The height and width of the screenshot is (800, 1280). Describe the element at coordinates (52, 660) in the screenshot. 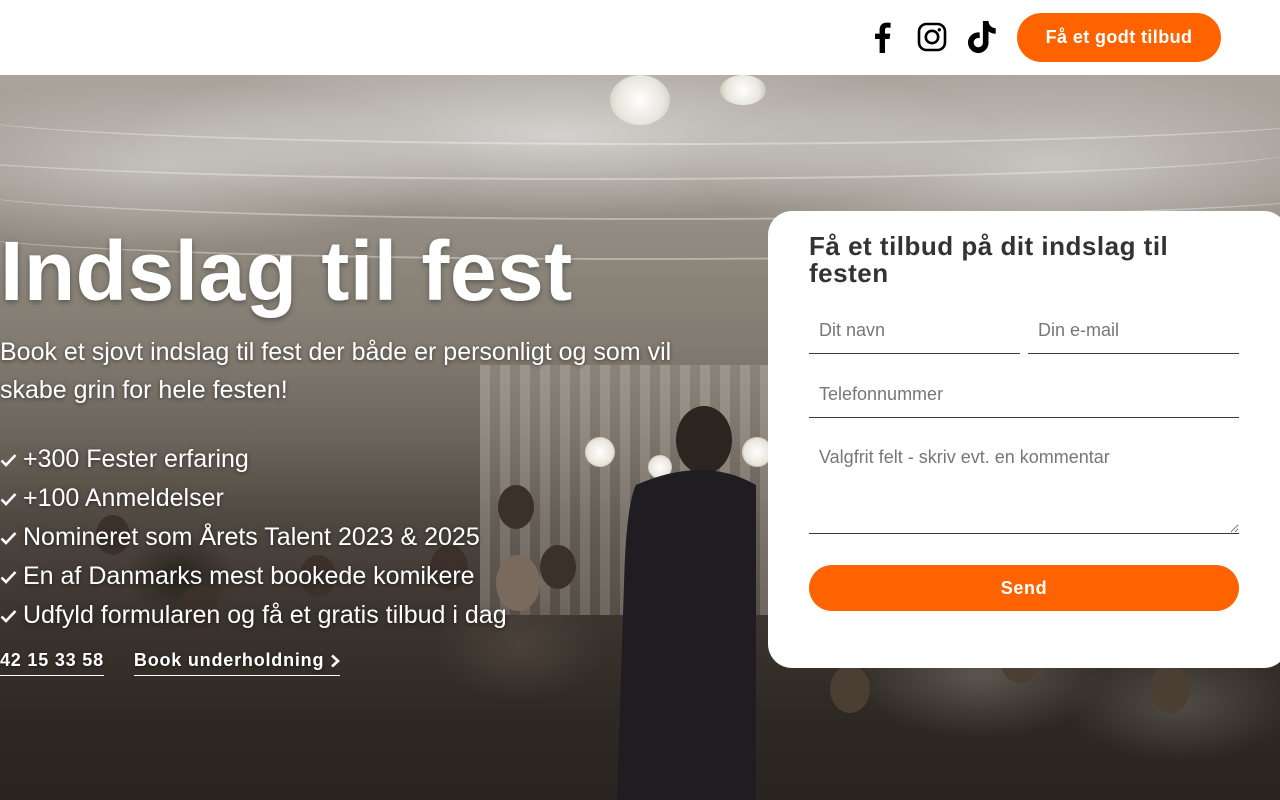

I see `phone-link-label: 42 15 33 58` at that location.